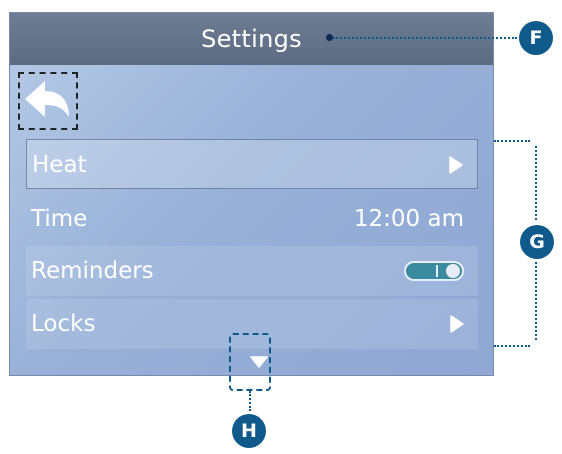  Describe the element at coordinates (252, 219) in the screenshot. I see `menu-row-time: Time 12:00 am` at that location.